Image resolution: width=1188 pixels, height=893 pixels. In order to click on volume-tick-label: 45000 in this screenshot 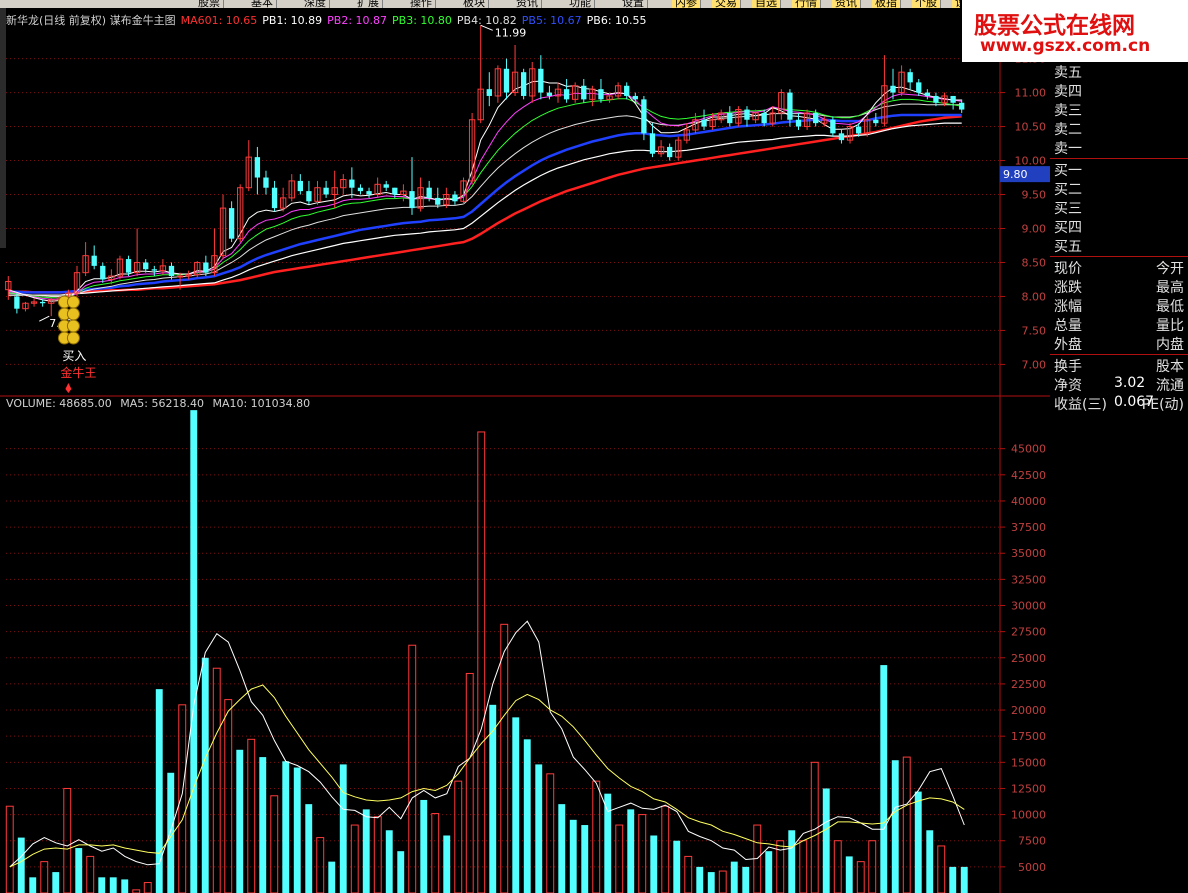, I will do `click(1028, 449)`.